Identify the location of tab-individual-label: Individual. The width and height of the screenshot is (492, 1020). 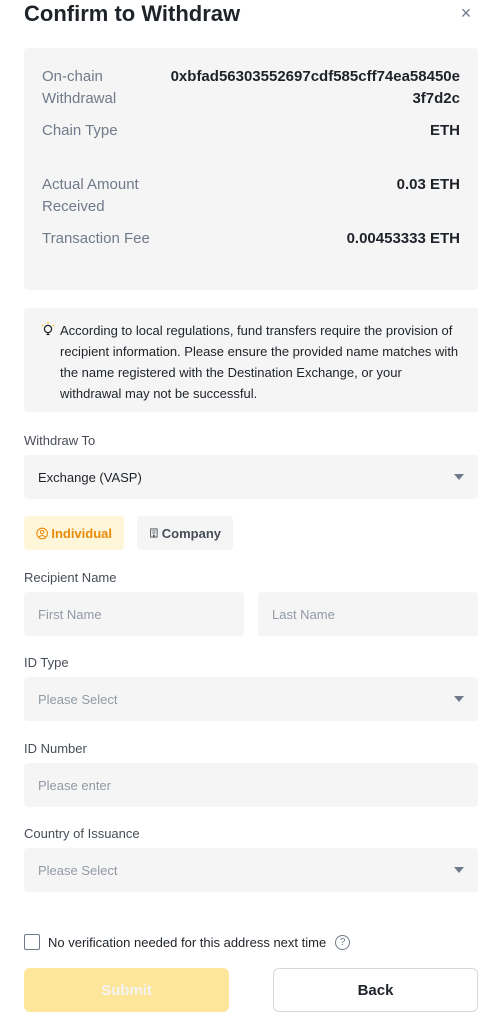
(81, 533).